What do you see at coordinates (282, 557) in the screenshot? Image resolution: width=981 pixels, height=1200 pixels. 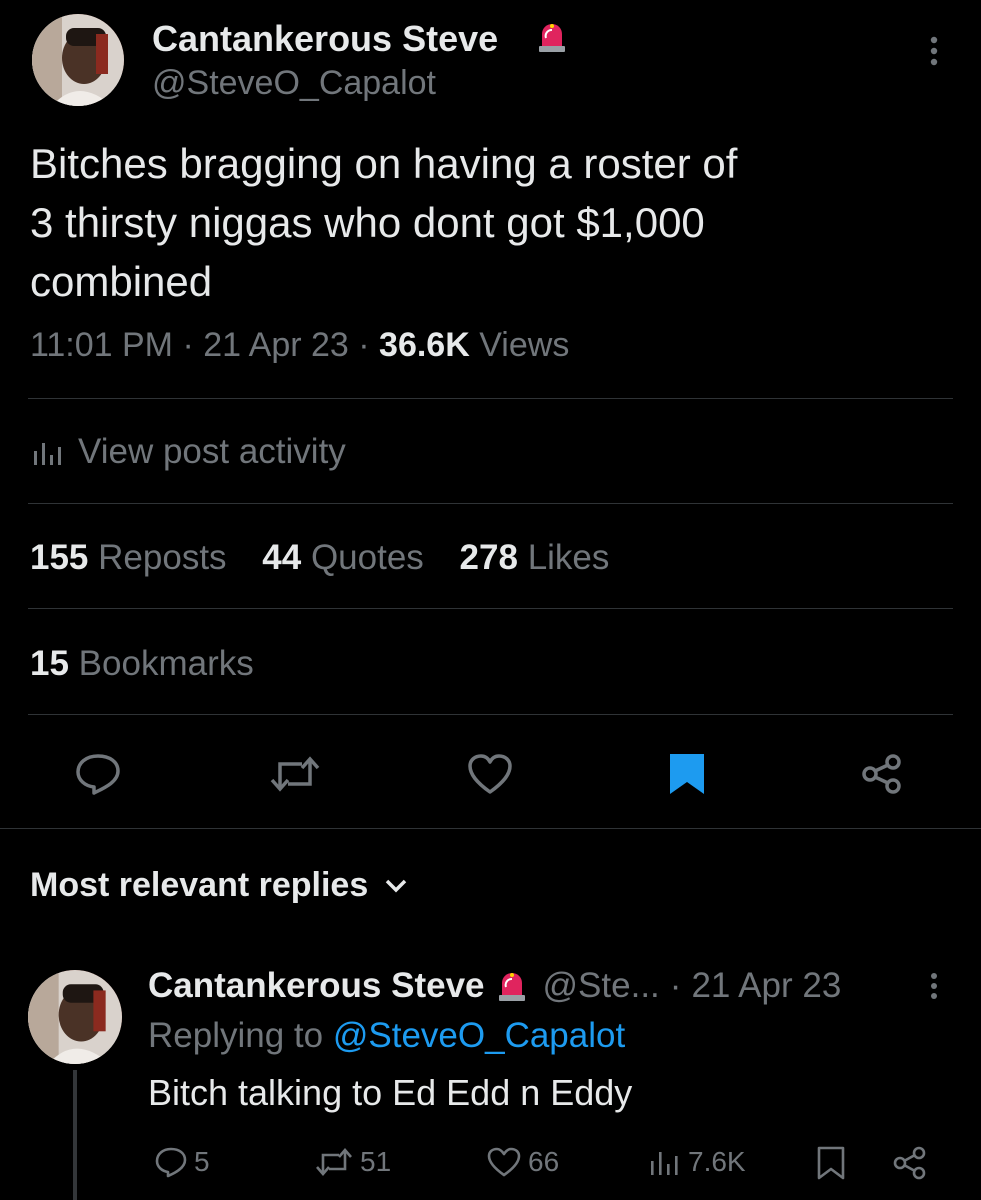 I see `quotes-count: 44` at bounding box center [282, 557].